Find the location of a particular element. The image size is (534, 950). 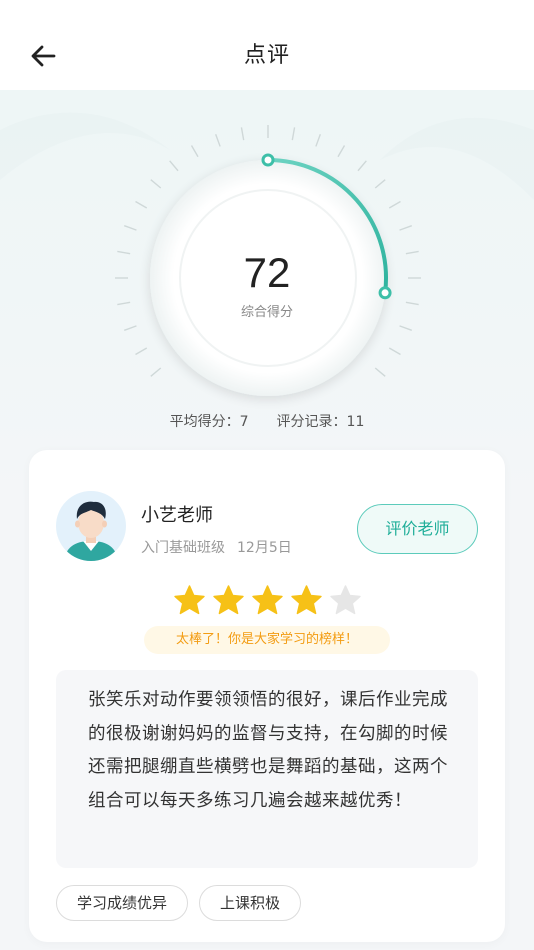

tag-list: 学习成绩优异 上课积极 is located at coordinates (184, 904).